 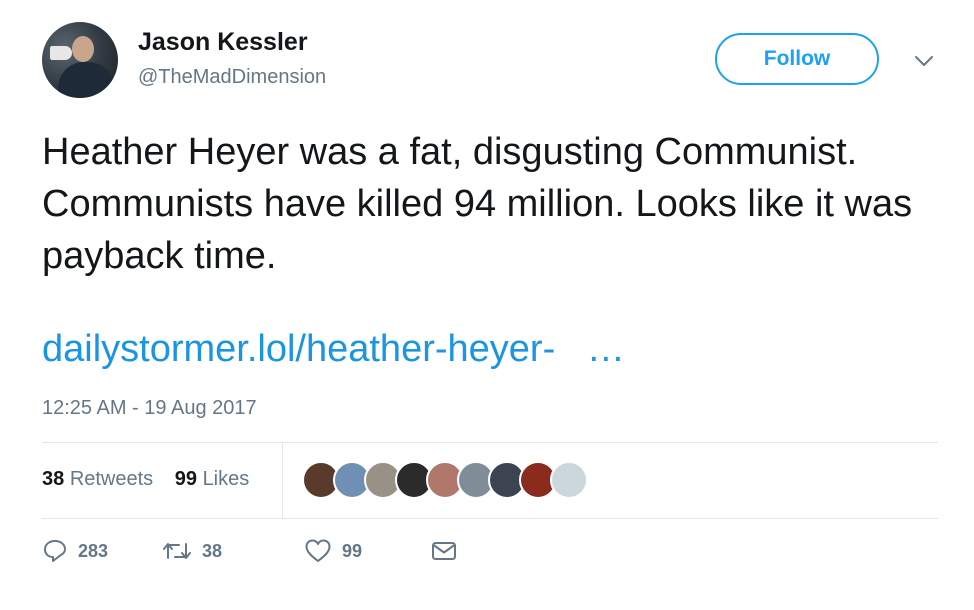 I want to click on heart-icon, so click(x=318, y=550).